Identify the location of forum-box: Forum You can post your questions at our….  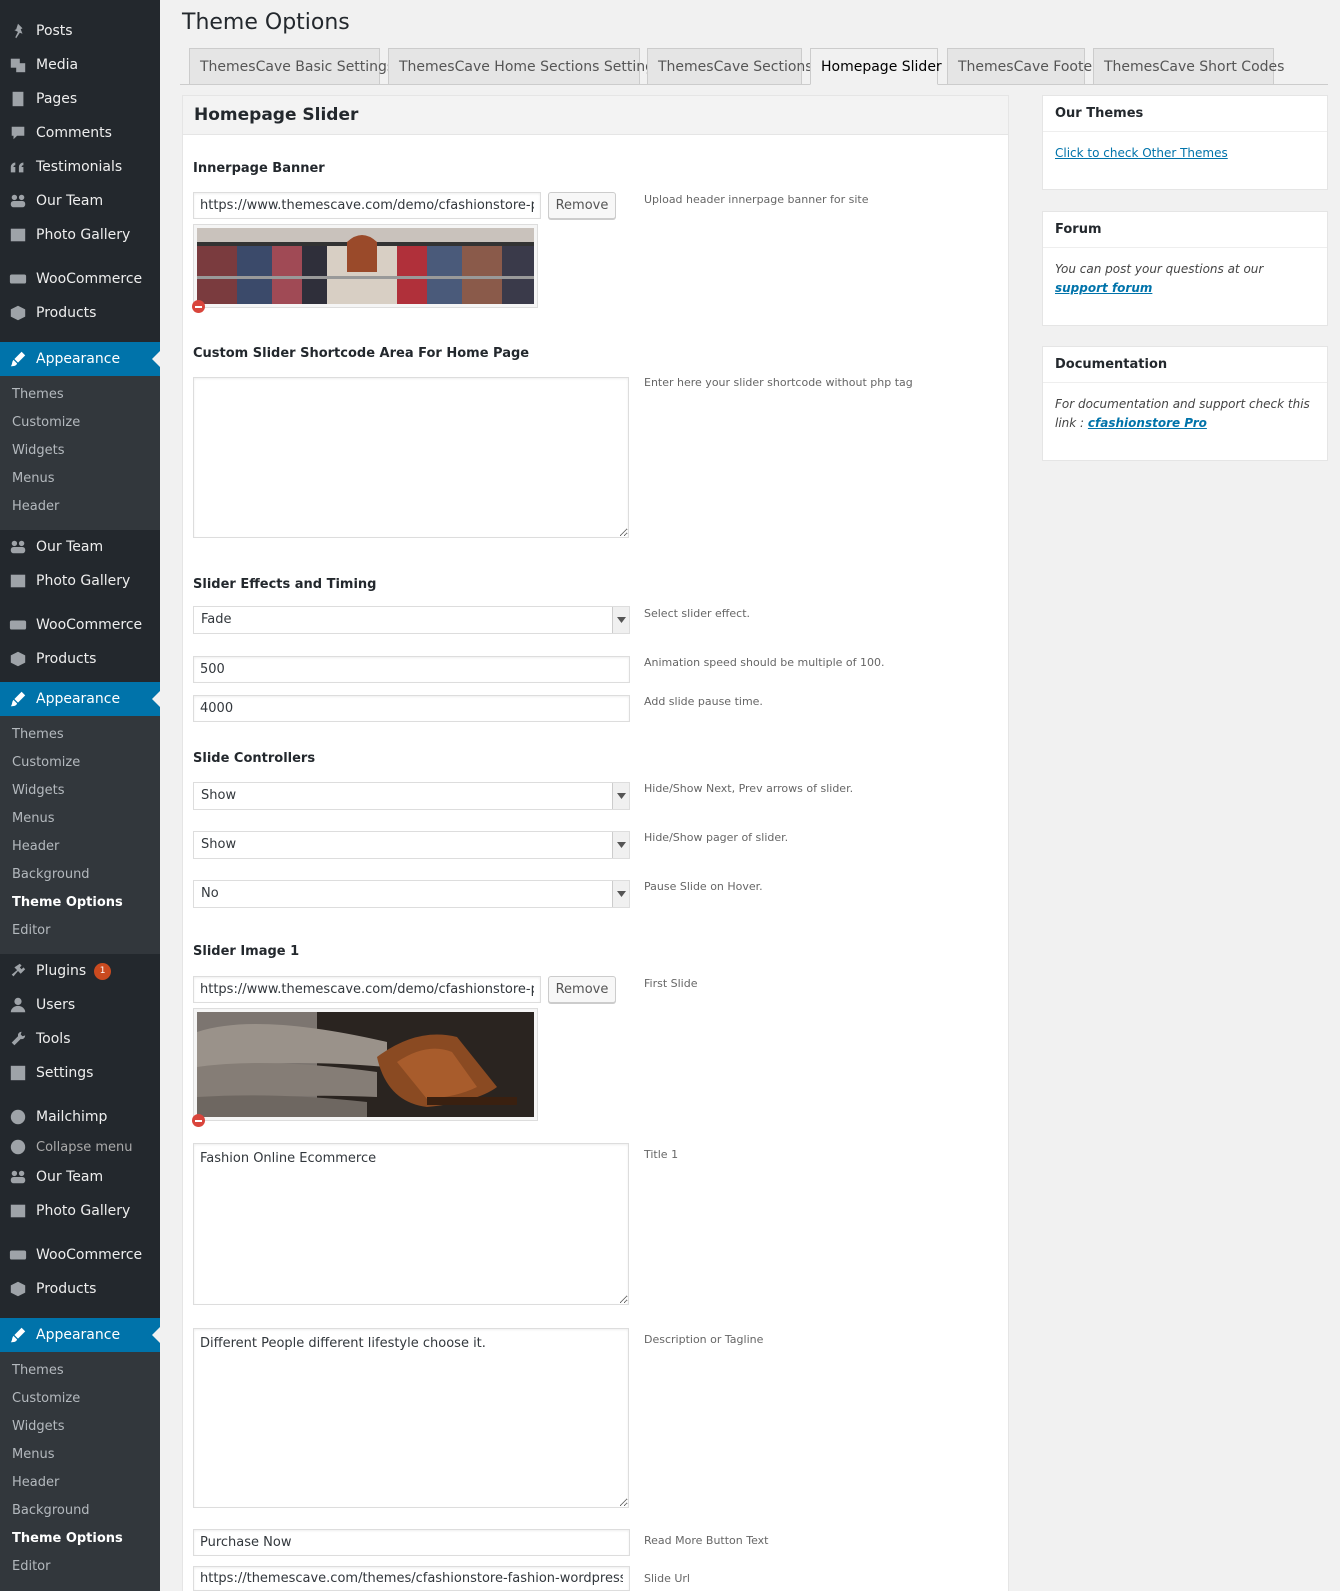
(1185, 268).